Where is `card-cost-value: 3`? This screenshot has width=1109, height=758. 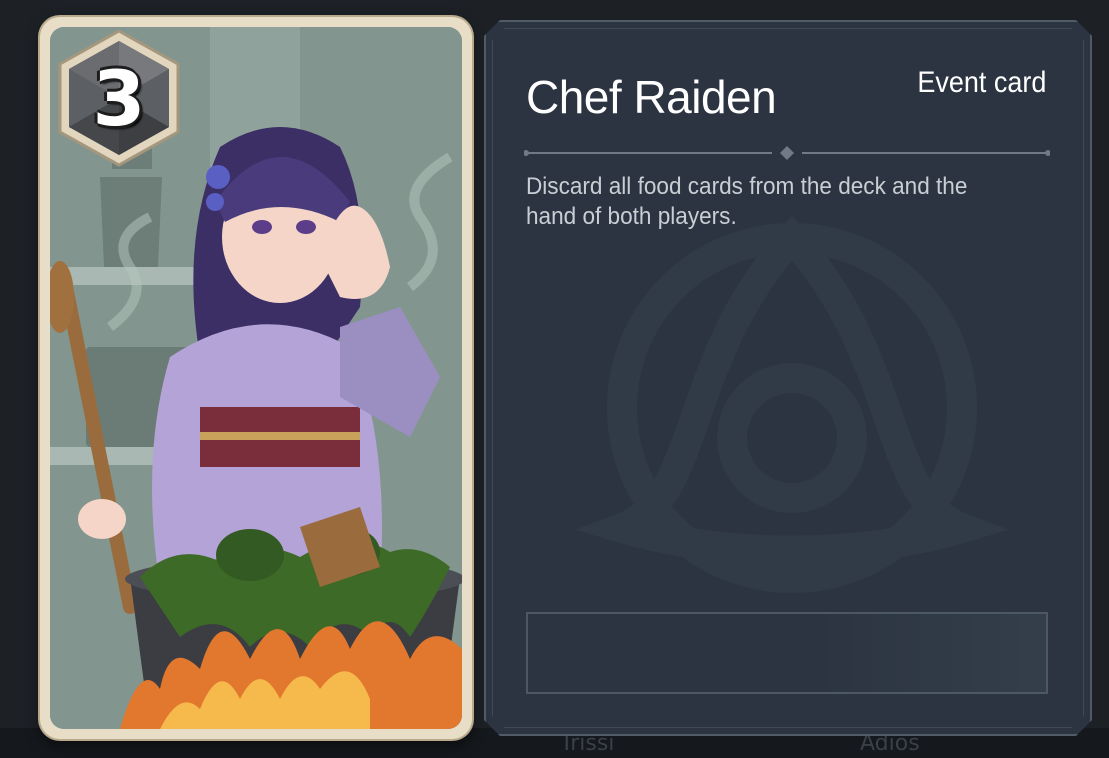 card-cost-value: 3 is located at coordinates (119, 98).